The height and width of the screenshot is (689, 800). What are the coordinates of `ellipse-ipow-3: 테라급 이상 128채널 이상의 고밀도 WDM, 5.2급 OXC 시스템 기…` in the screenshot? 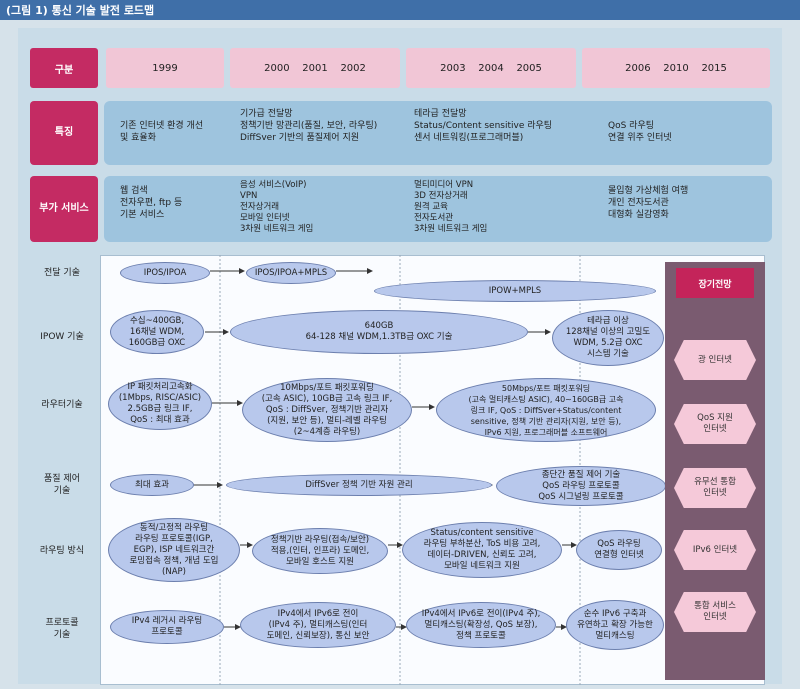 It's located at (608, 338).